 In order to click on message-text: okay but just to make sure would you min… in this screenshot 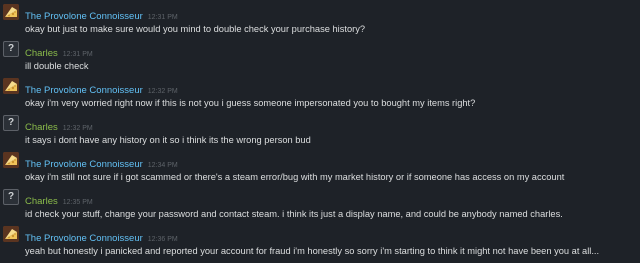, I will do `click(195, 29)`.